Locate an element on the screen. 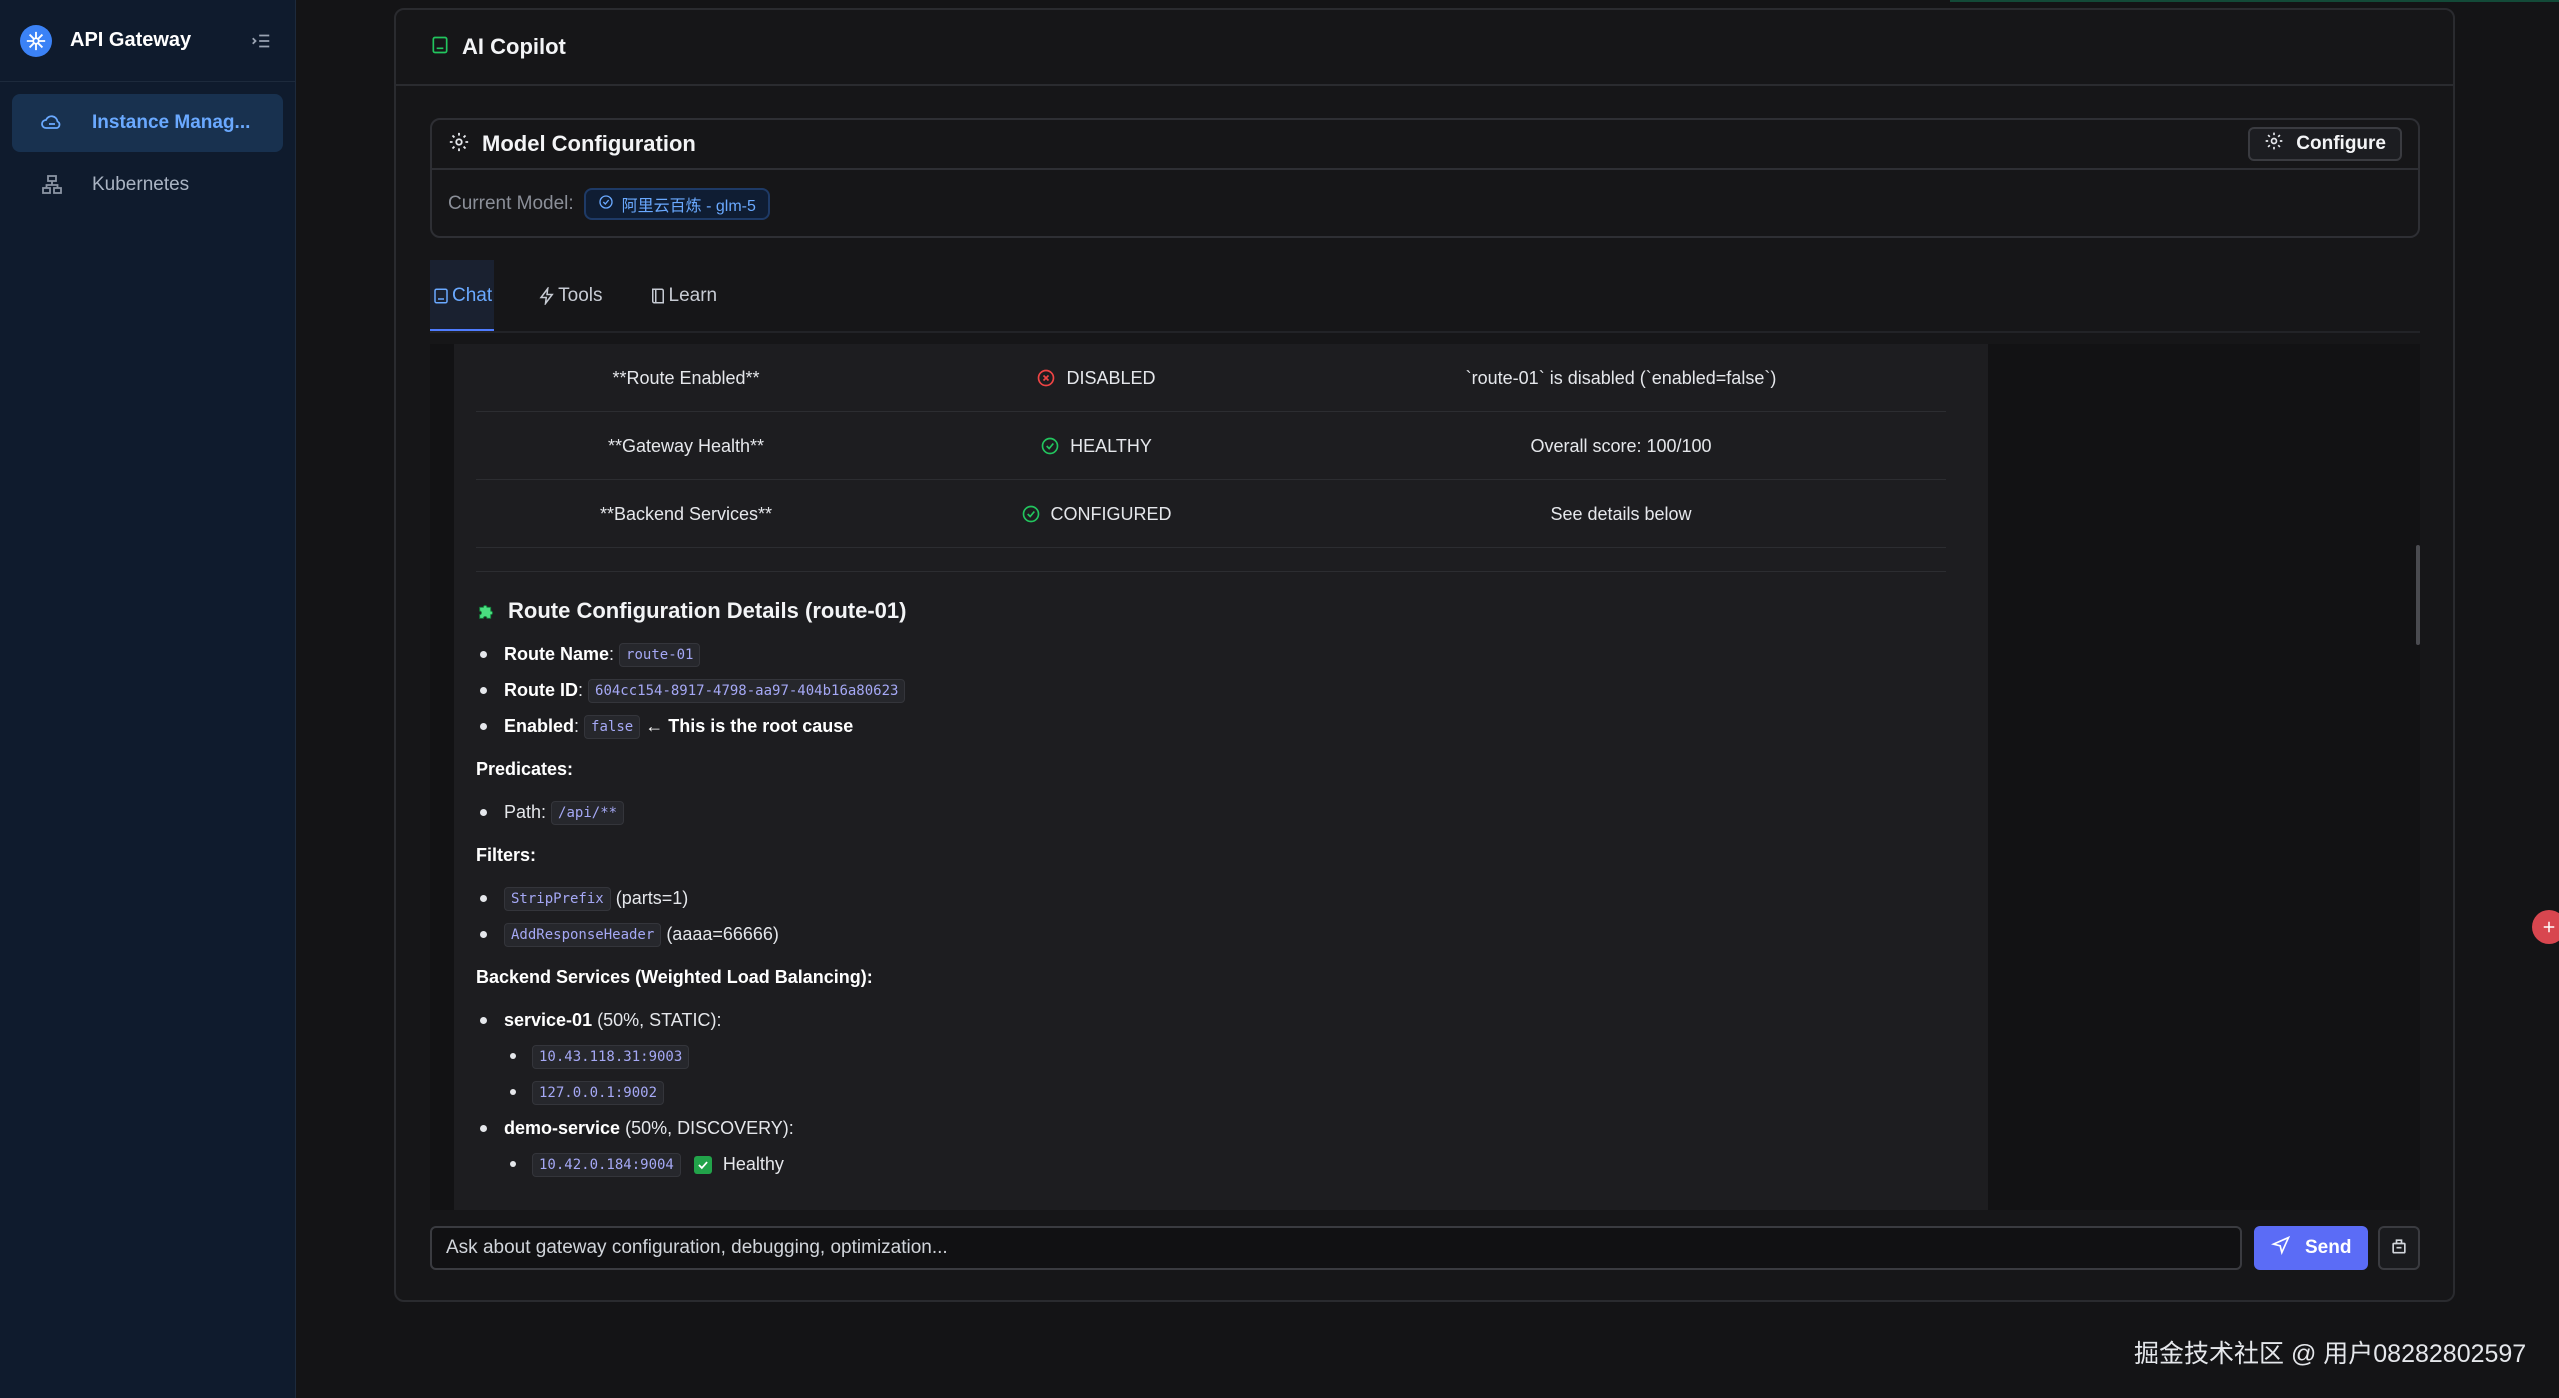 Image resolution: width=2559 pixels, height=1398 pixels. model-card-body: Current Model: 阿里云百炼 - glm-5 is located at coordinates (1425, 204).